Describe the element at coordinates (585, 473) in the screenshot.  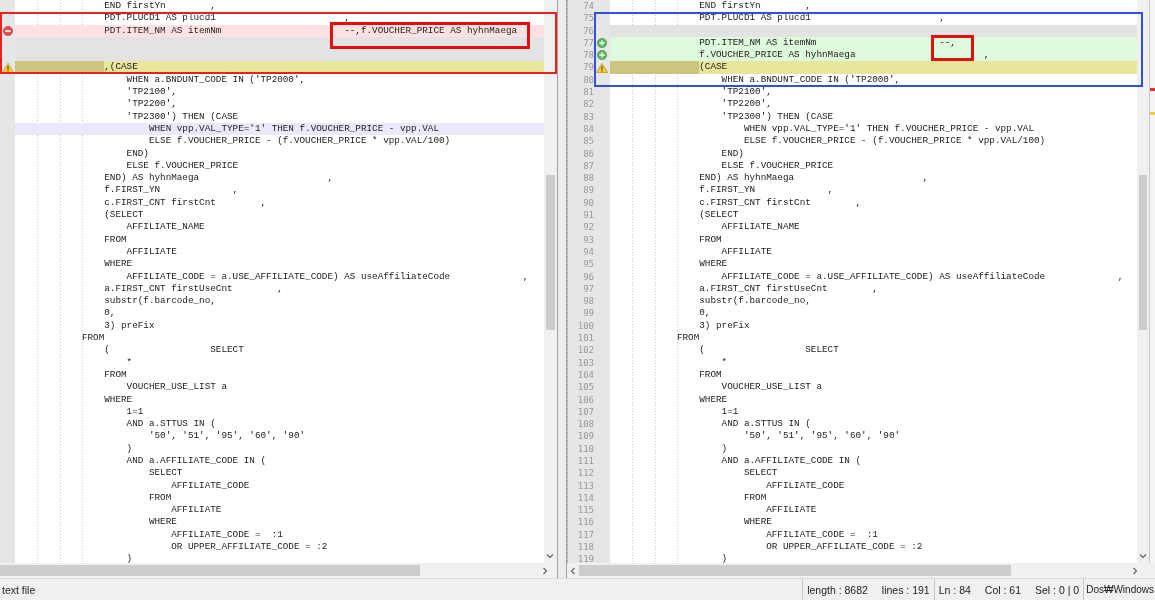
I see `line-number: 112` at that location.